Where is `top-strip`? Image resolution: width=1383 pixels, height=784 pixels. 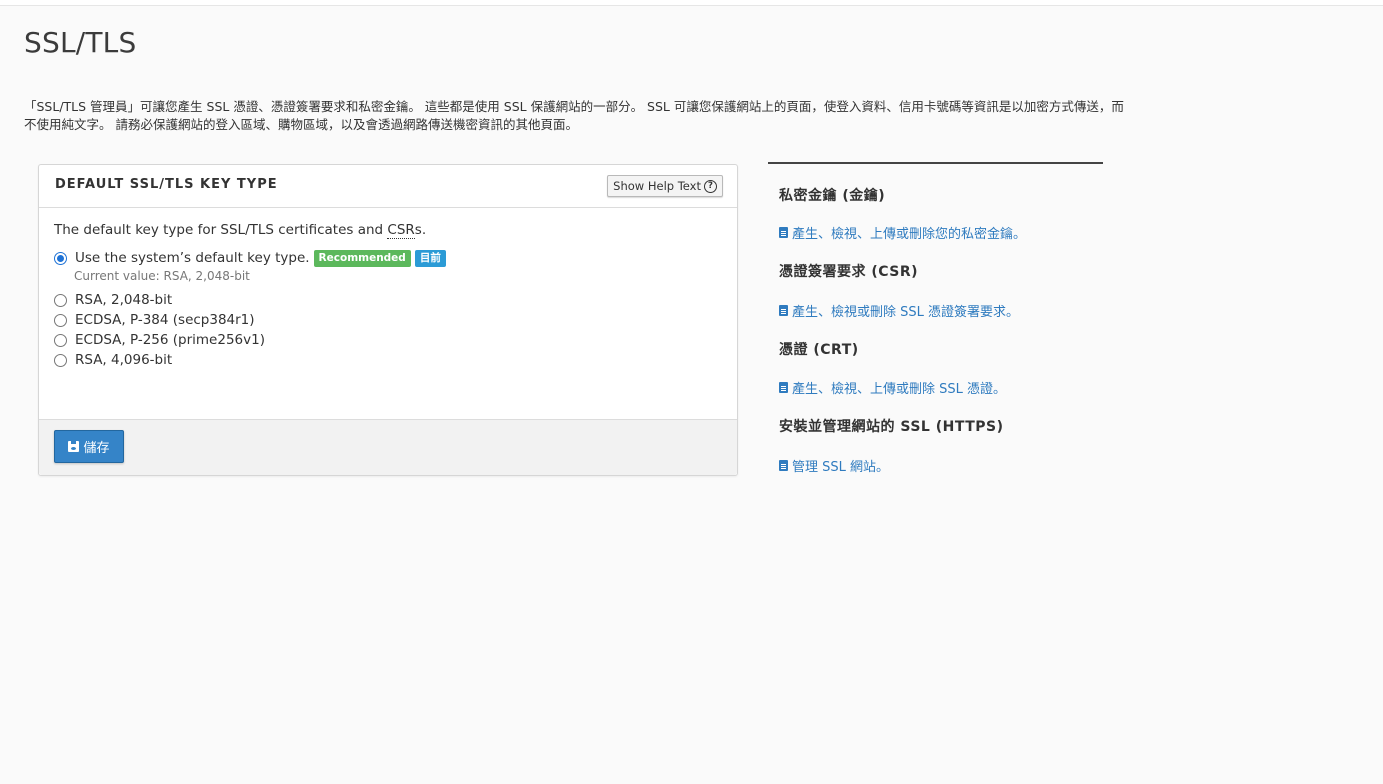 top-strip is located at coordinates (691, 3).